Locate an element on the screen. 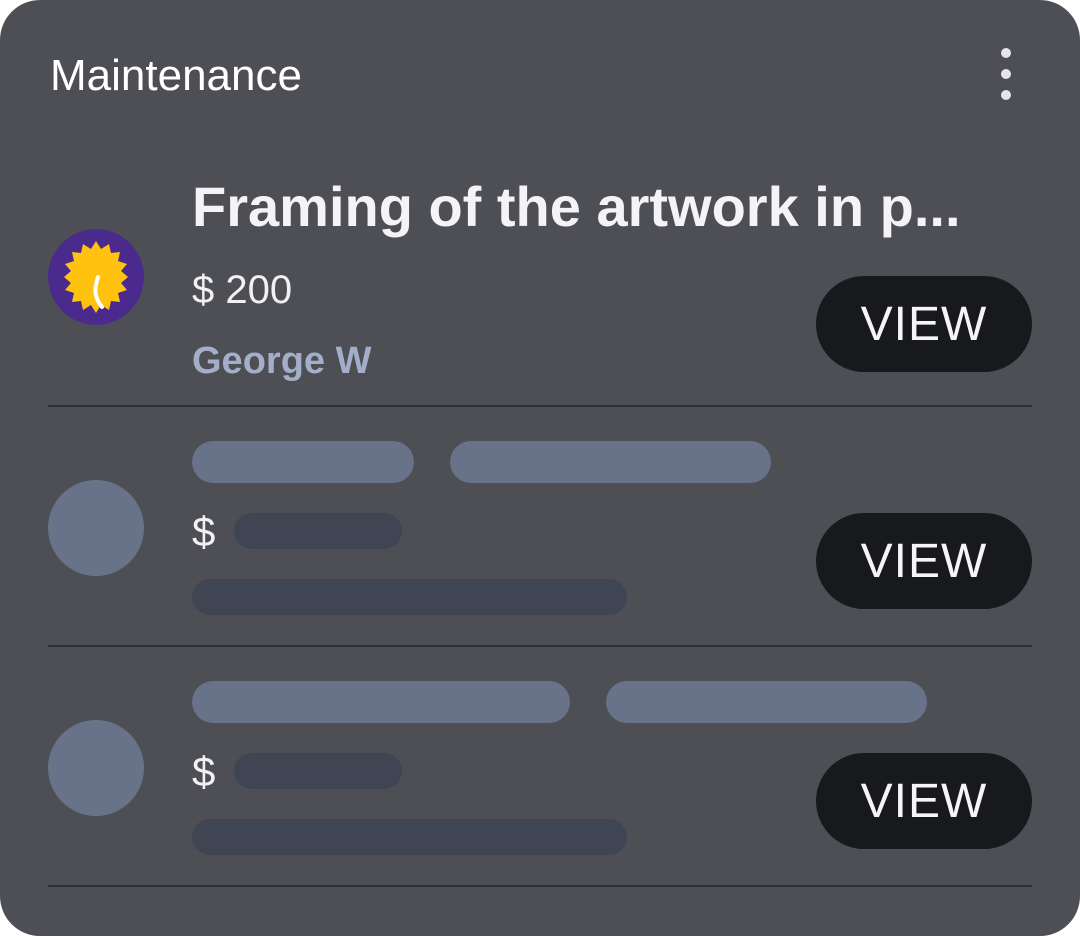 The image size is (1080, 936). more-vert-icon is located at coordinates (1006, 74).